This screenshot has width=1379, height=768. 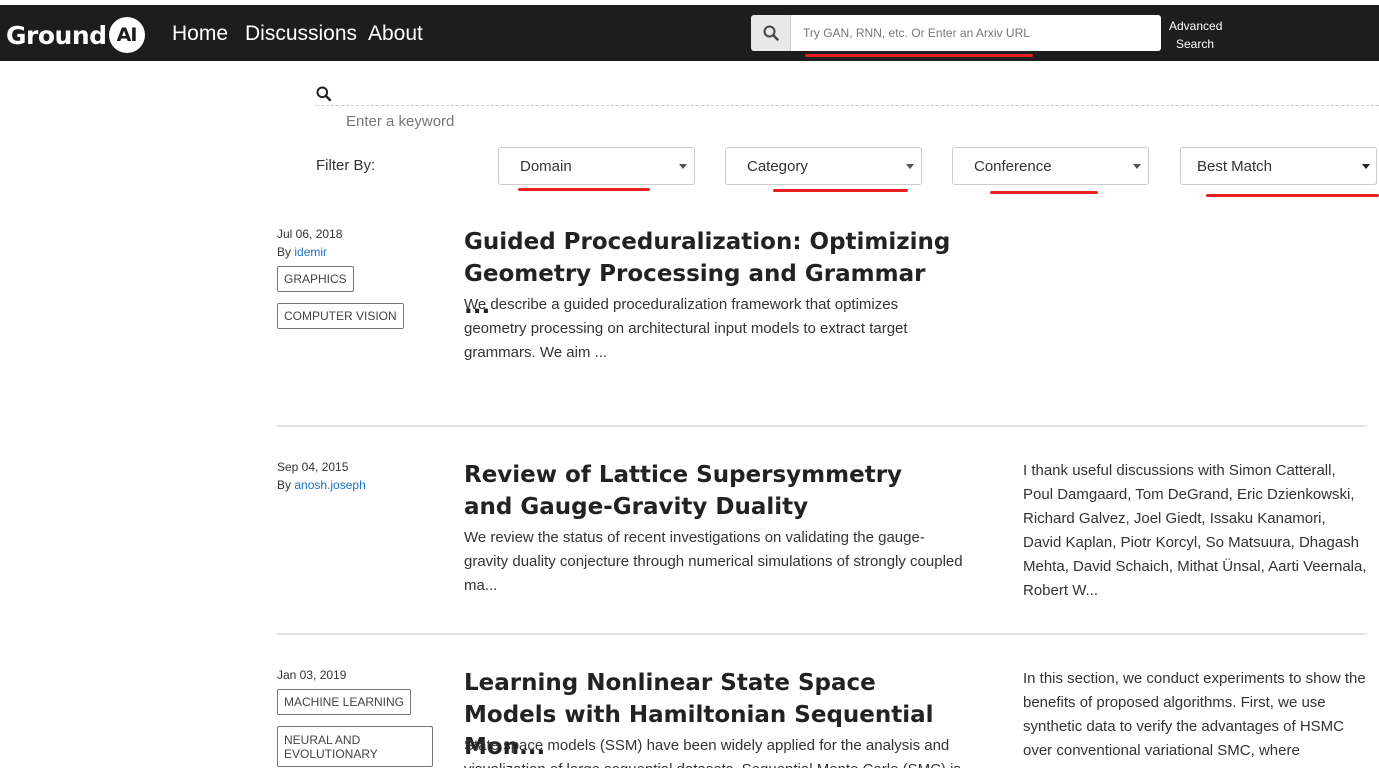 What do you see at coordinates (355, 746) in the screenshot?
I see `tag-neural-and-evolutionary: NEURAL AND EVOLUTIONARY` at bounding box center [355, 746].